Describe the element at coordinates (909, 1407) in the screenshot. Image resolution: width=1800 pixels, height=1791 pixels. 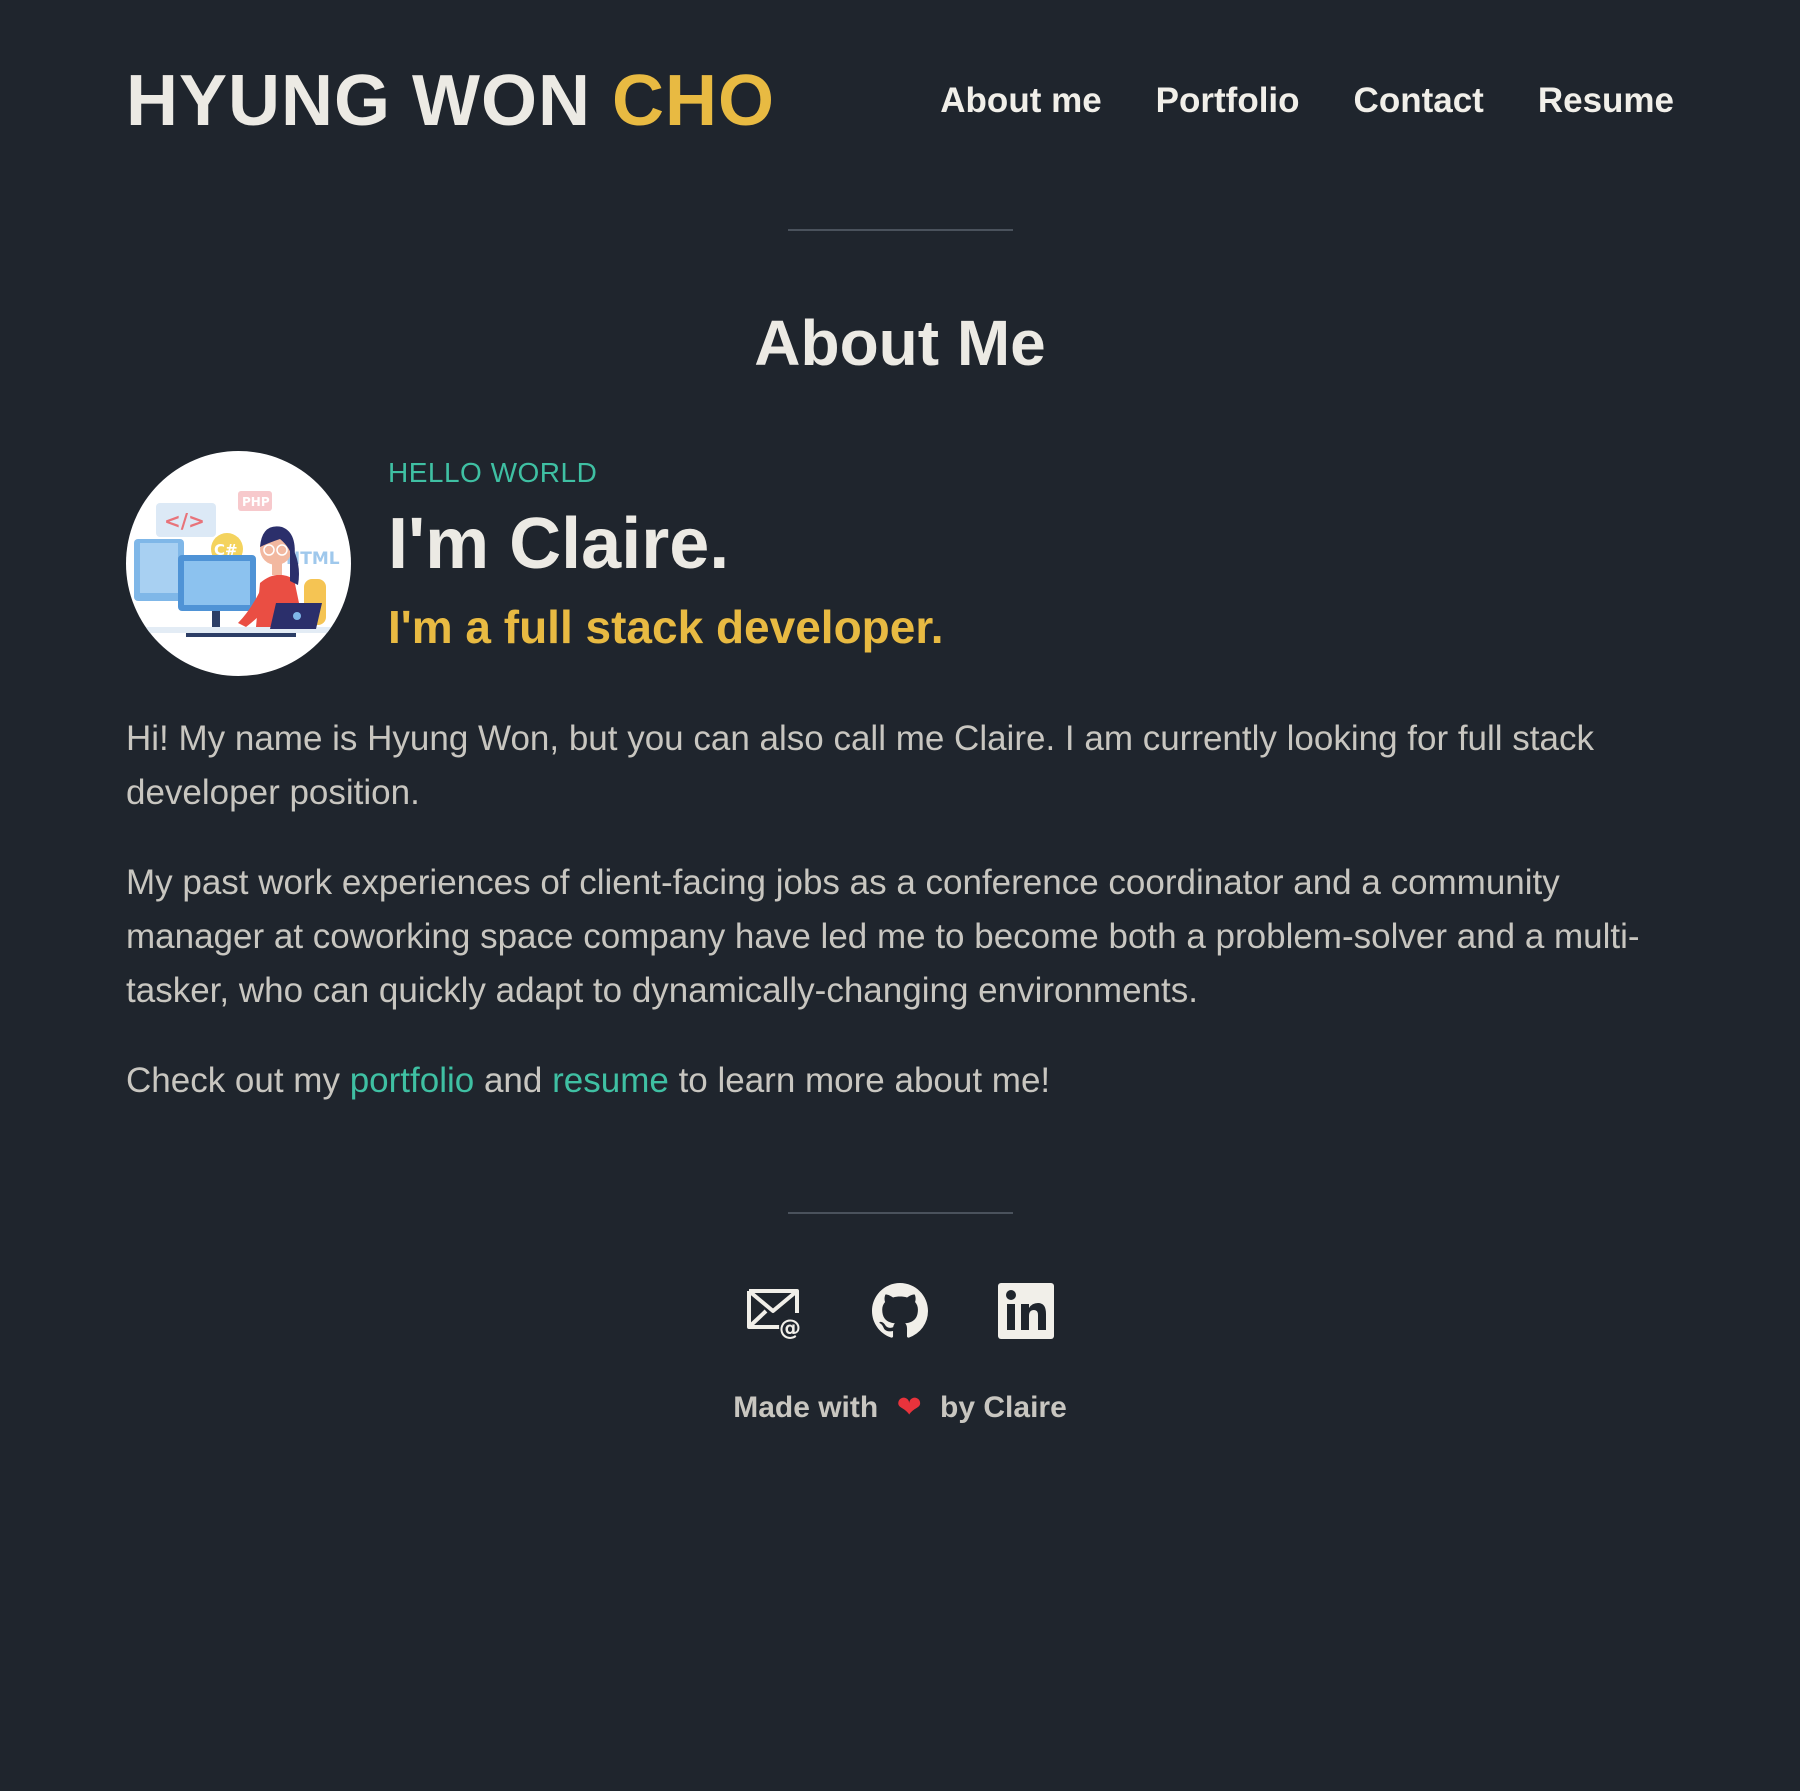
I see `heart-icon: ❤` at that location.